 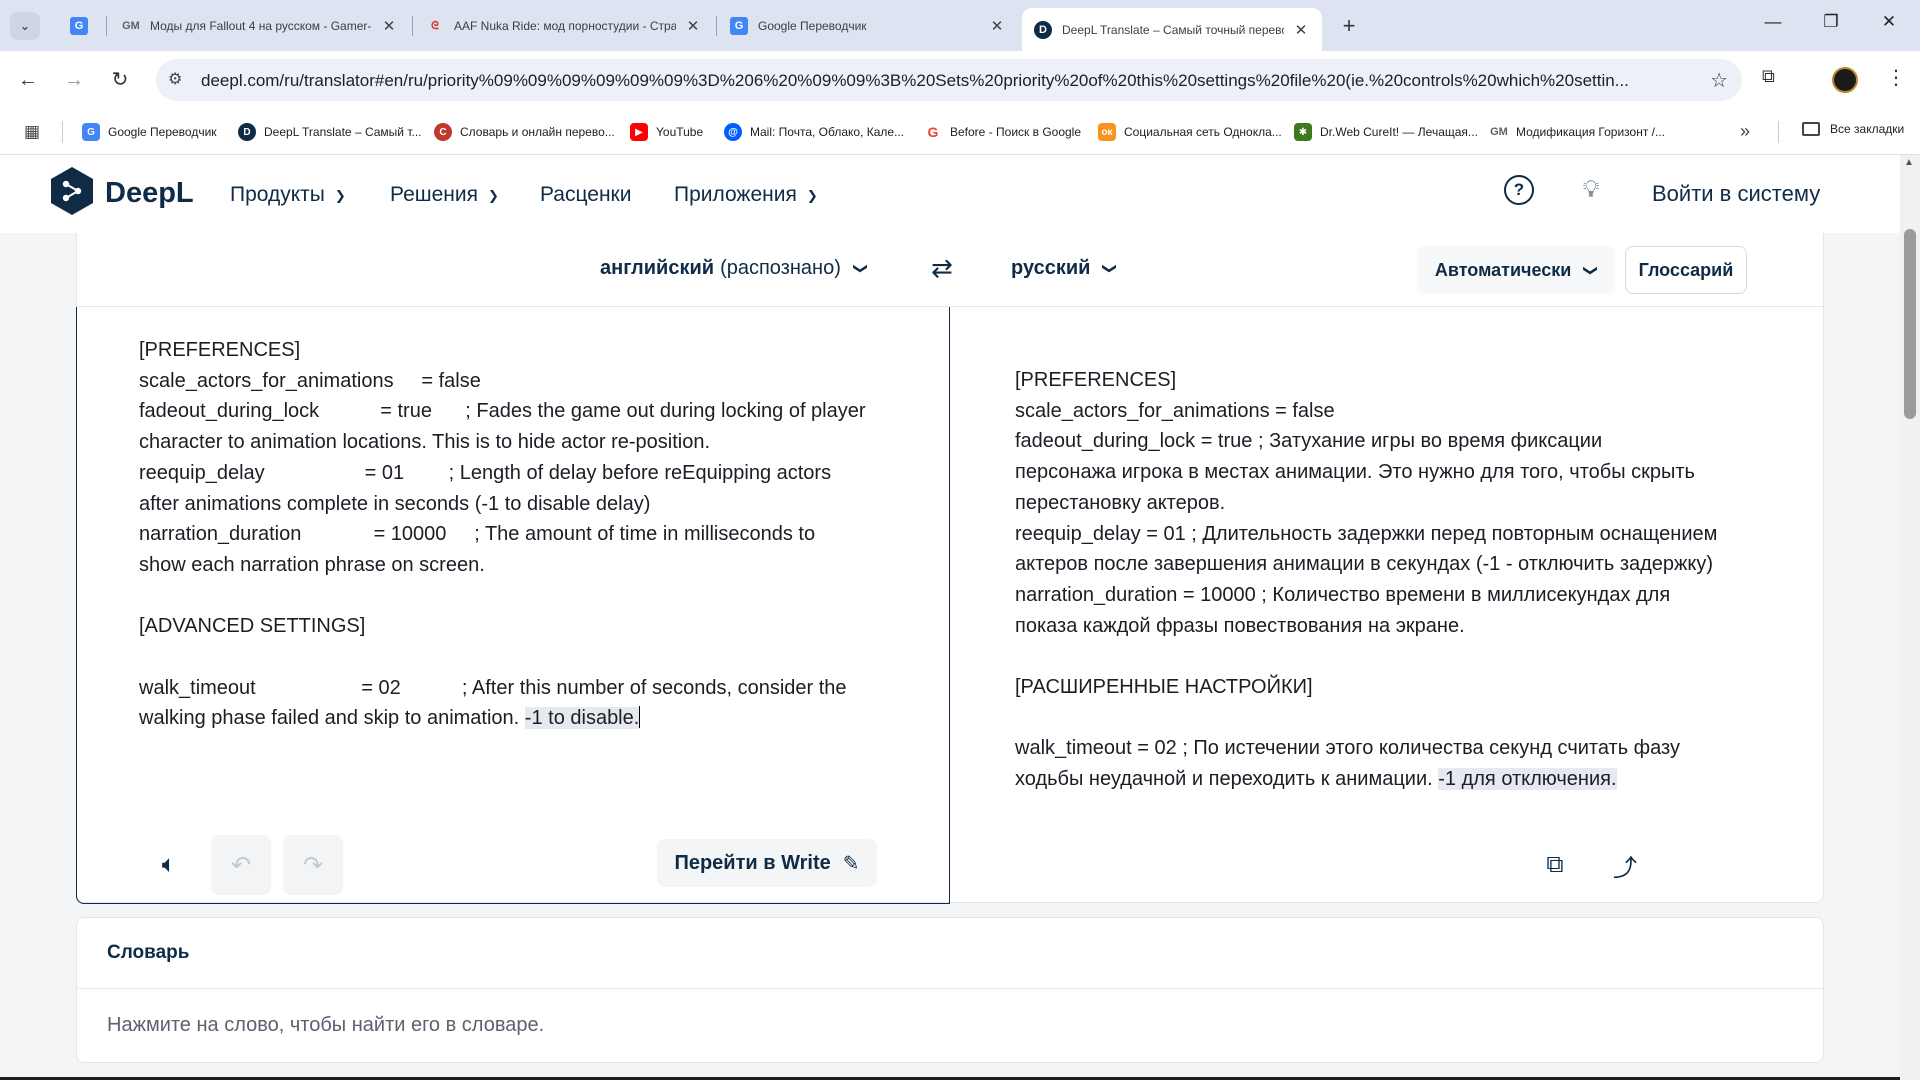 I want to click on swap-languages-icon: ⇄, so click(x=942, y=268).